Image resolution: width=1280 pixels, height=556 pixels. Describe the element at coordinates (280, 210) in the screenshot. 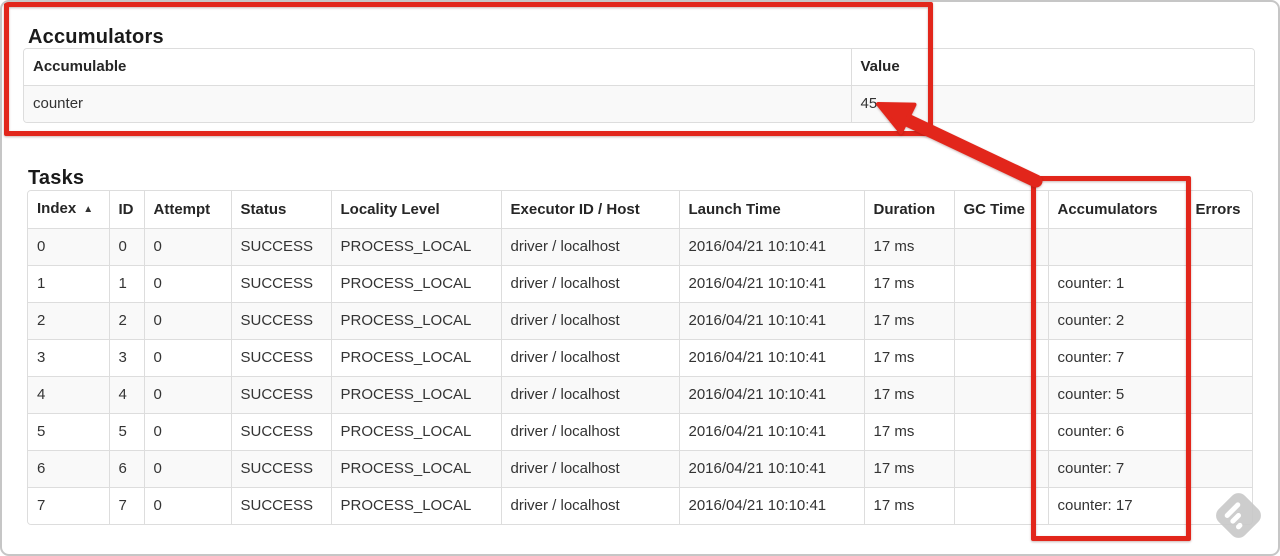

I see `col-header-status: Status` at that location.